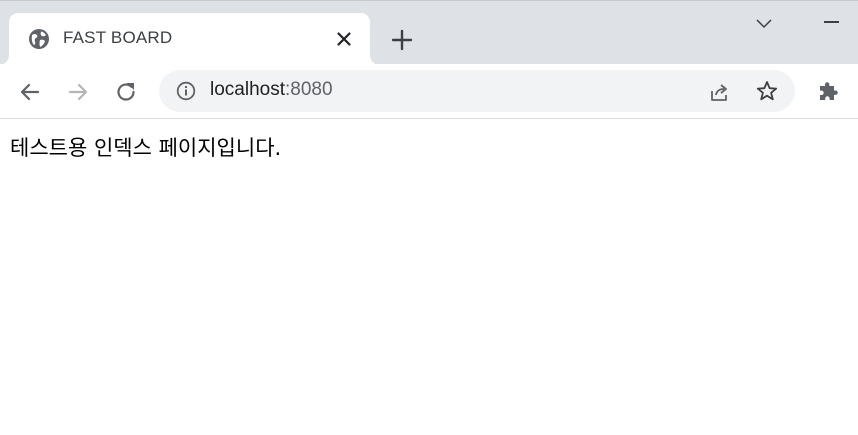 This screenshot has width=858, height=435. I want to click on forward-icon, so click(78, 92).